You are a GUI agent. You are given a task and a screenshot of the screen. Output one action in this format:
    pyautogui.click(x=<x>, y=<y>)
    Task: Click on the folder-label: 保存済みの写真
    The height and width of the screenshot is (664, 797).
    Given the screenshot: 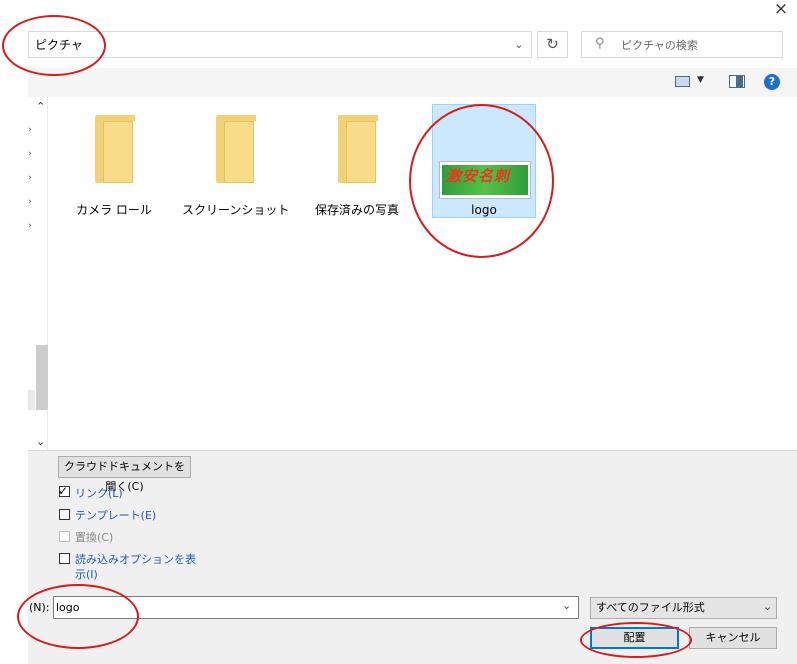 What is the action you would take?
    pyautogui.click(x=356, y=210)
    